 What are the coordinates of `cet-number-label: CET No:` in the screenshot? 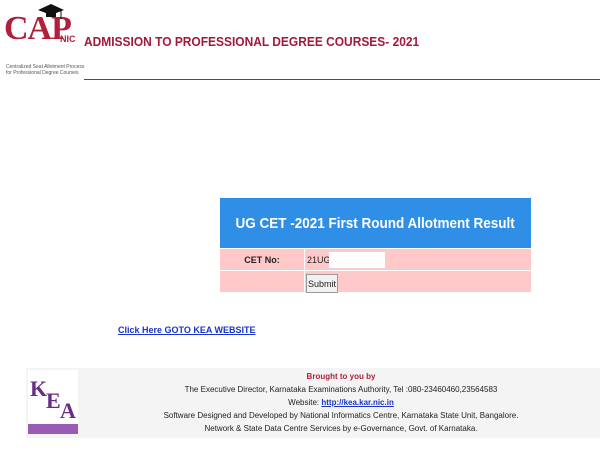 It's located at (262, 259).